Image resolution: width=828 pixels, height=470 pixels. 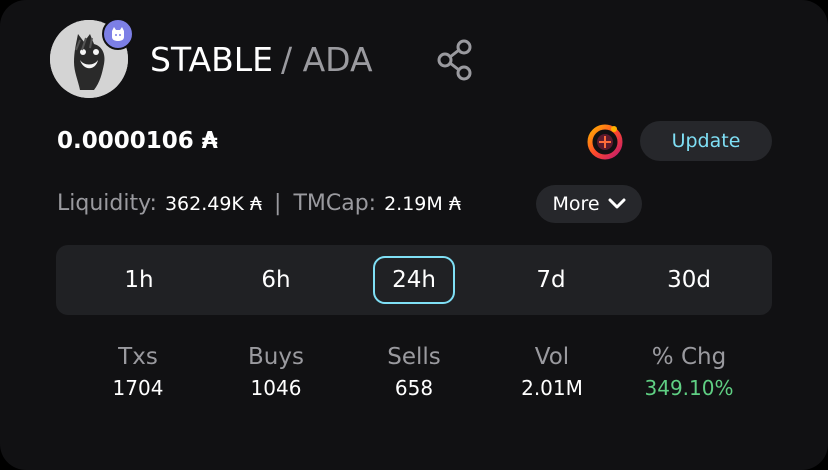 I want to click on stat-buys: Buys 1046, so click(x=276, y=372).